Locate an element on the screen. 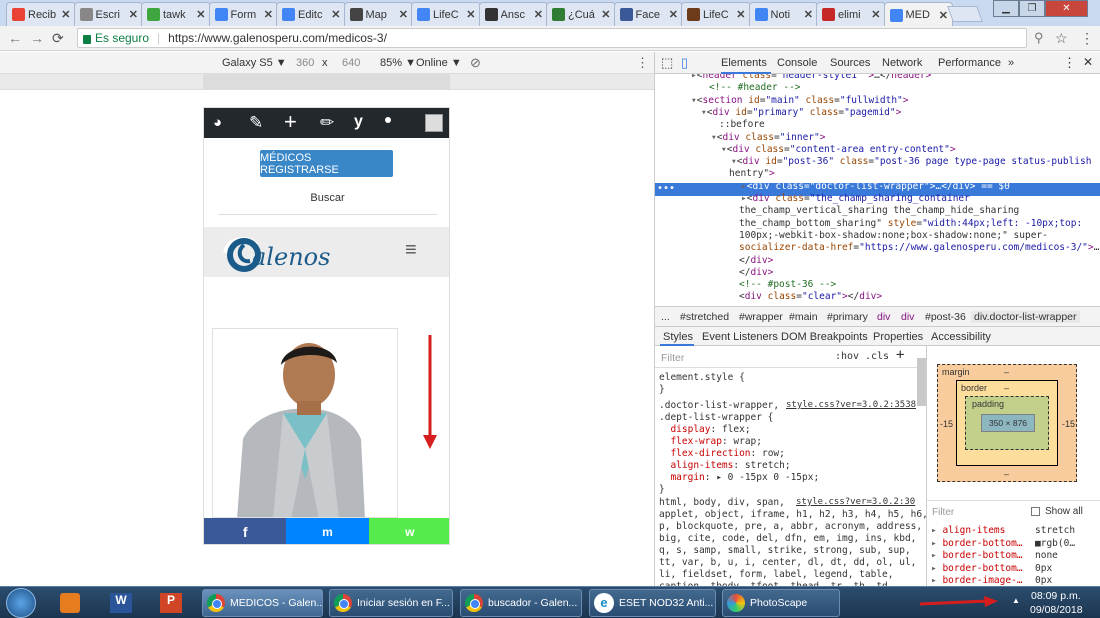 The height and width of the screenshot is (618, 1100). search-link: Buscar is located at coordinates (326, 198).